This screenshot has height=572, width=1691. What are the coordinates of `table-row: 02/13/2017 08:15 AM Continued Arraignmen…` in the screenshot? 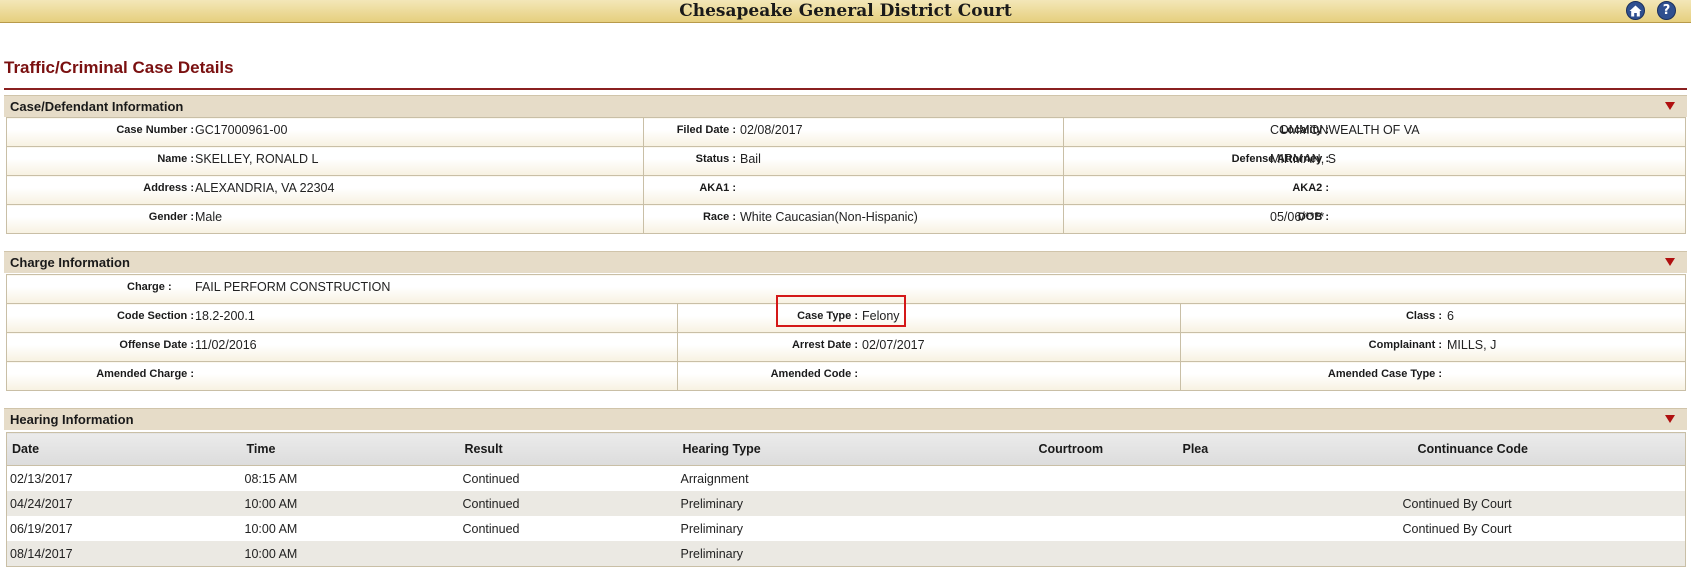 It's located at (846, 478).